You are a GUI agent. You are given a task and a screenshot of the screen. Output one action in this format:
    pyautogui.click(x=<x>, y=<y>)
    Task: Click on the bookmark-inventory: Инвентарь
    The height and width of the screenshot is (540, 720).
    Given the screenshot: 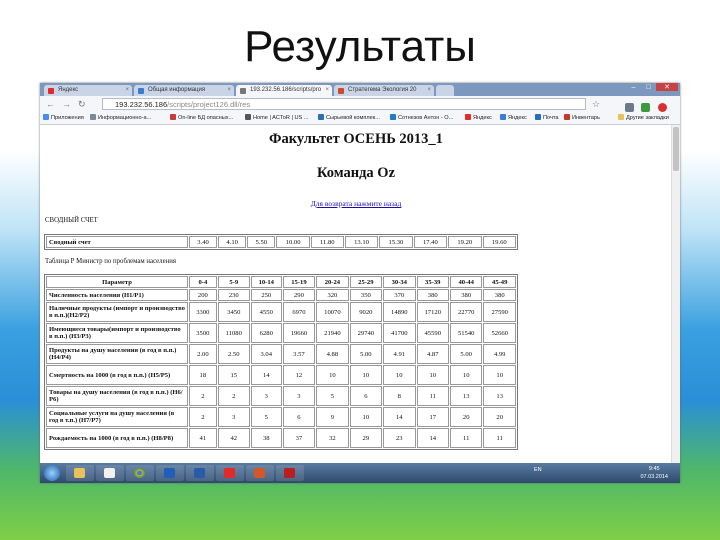 What is the action you would take?
    pyautogui.click(x=582, y=118)
    